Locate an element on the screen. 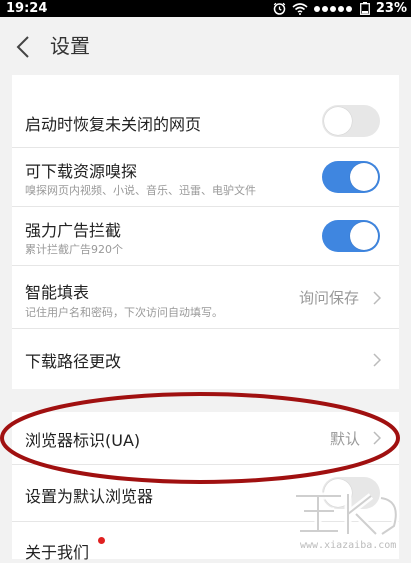 This screenshot has width=411, height=563. page-title: 设置 is located at coordinates (70, 46).